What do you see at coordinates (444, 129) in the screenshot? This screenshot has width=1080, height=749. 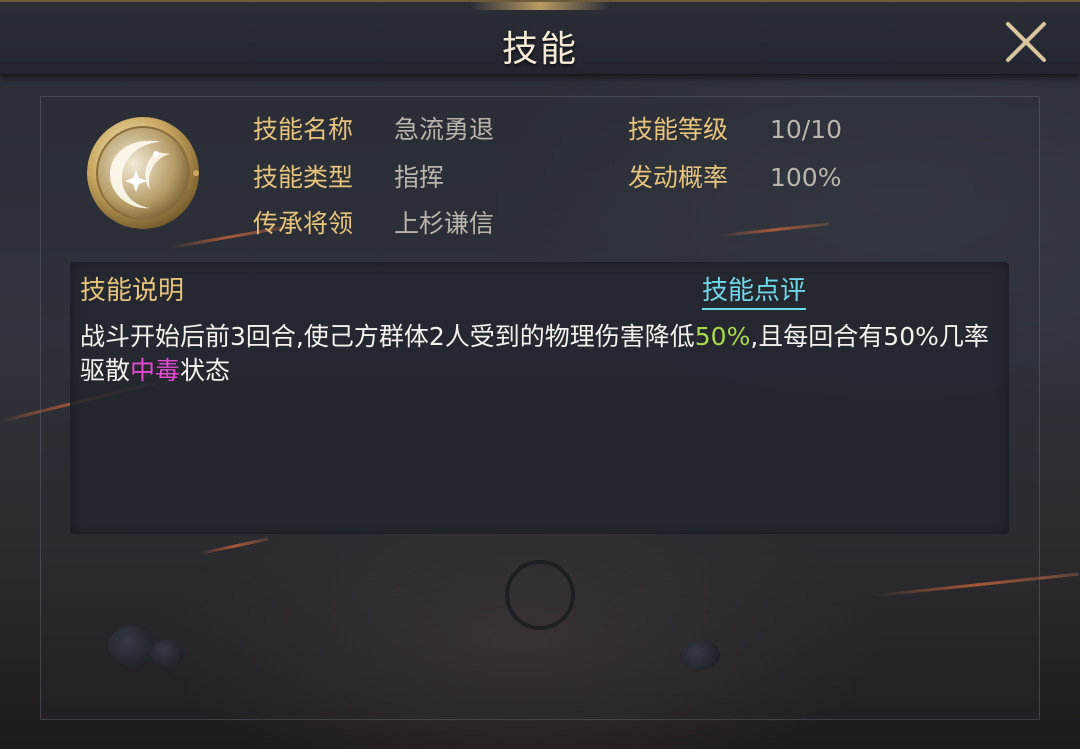 I see `skill-name-value: 急流勇退` at bounding box center [444, 129].